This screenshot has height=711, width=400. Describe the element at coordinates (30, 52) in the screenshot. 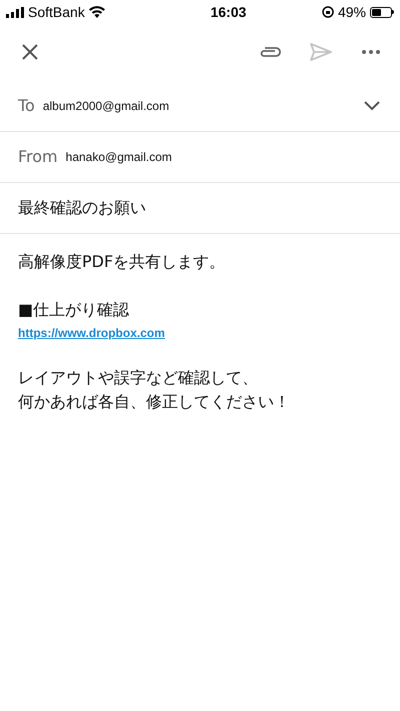

I see `close-button` at that location.